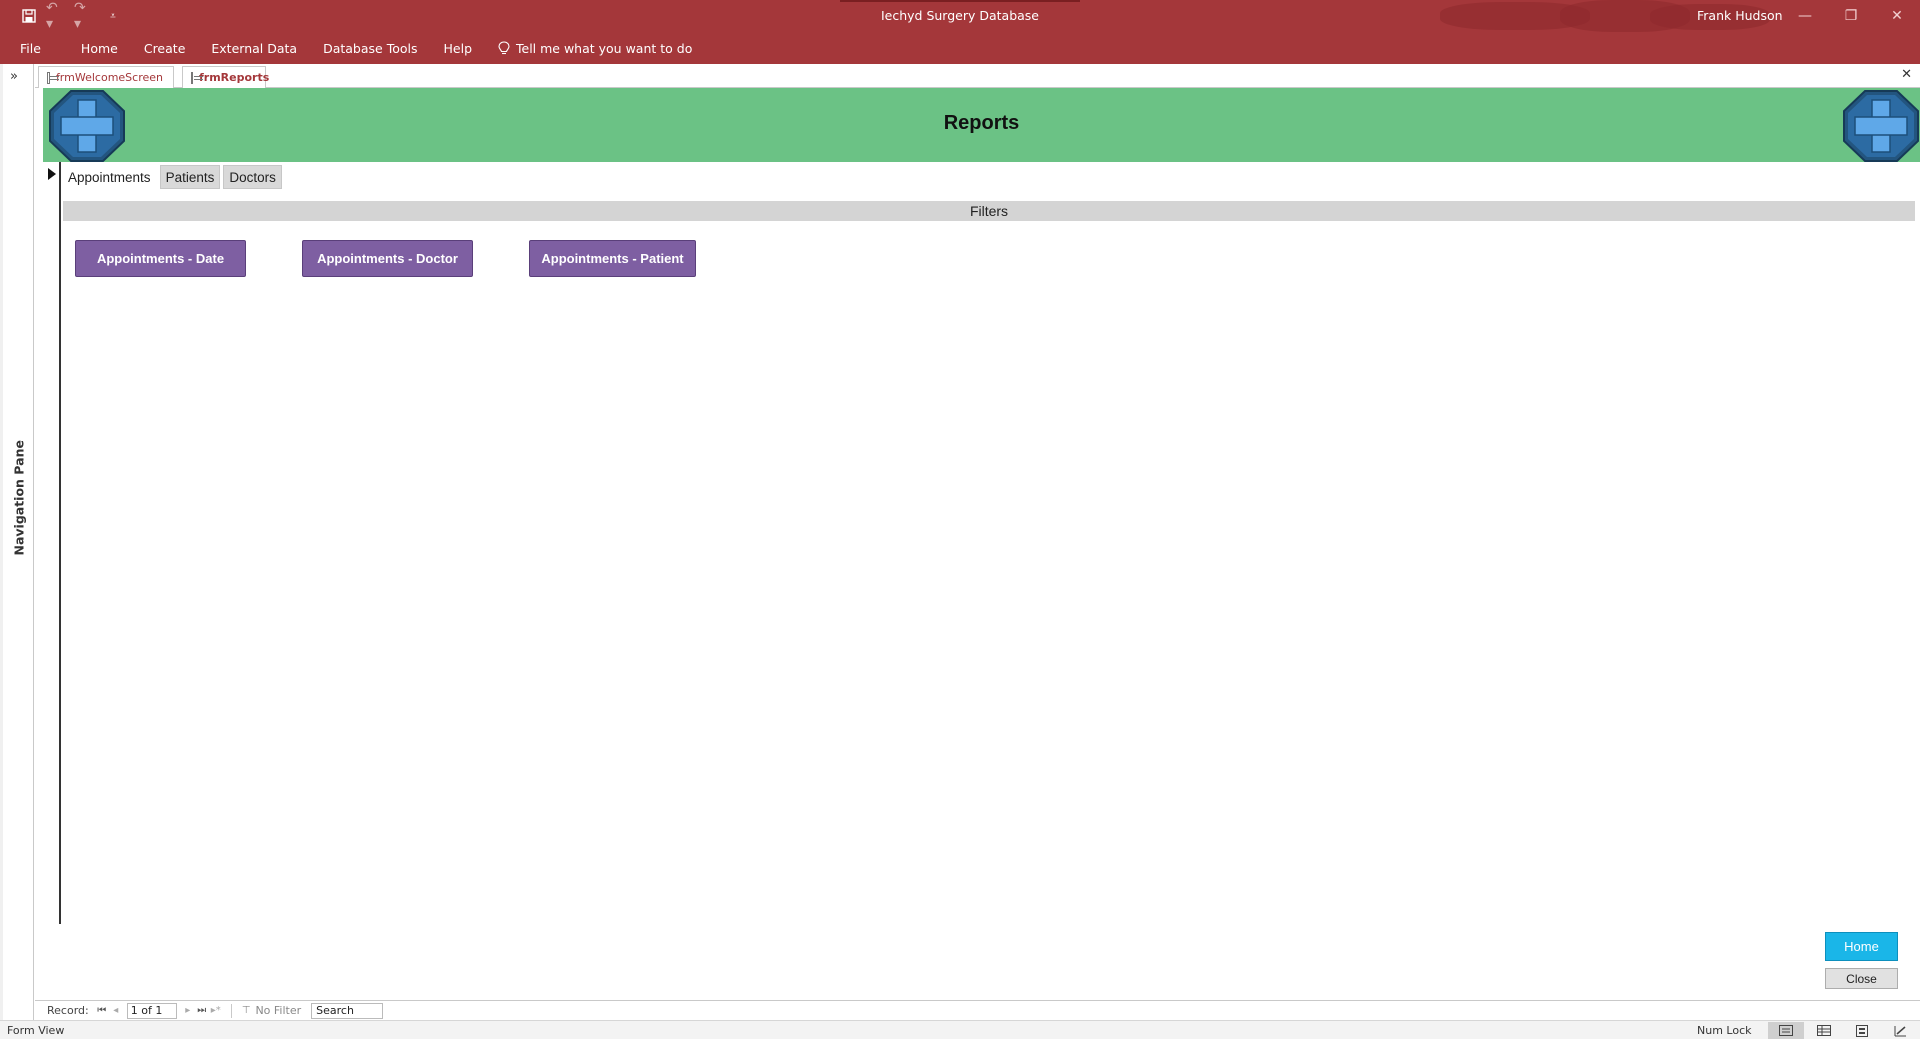 This screenshot has height=1039, width=1920. I want to click on filter-toggle: ⊤ No Filter, so click(271, 1010).